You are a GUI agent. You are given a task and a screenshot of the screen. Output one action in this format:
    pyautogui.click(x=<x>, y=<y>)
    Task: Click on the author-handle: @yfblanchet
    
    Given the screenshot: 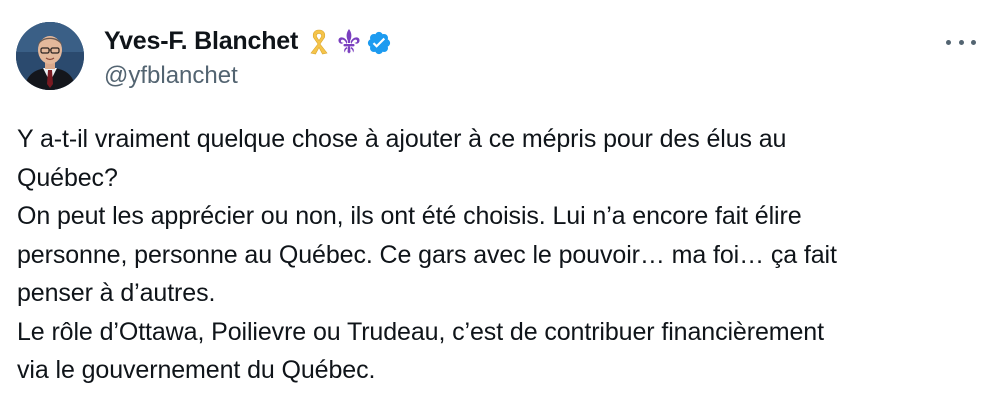 What is the action you would take?
    pyautogui.click(x=248, y=76)
    